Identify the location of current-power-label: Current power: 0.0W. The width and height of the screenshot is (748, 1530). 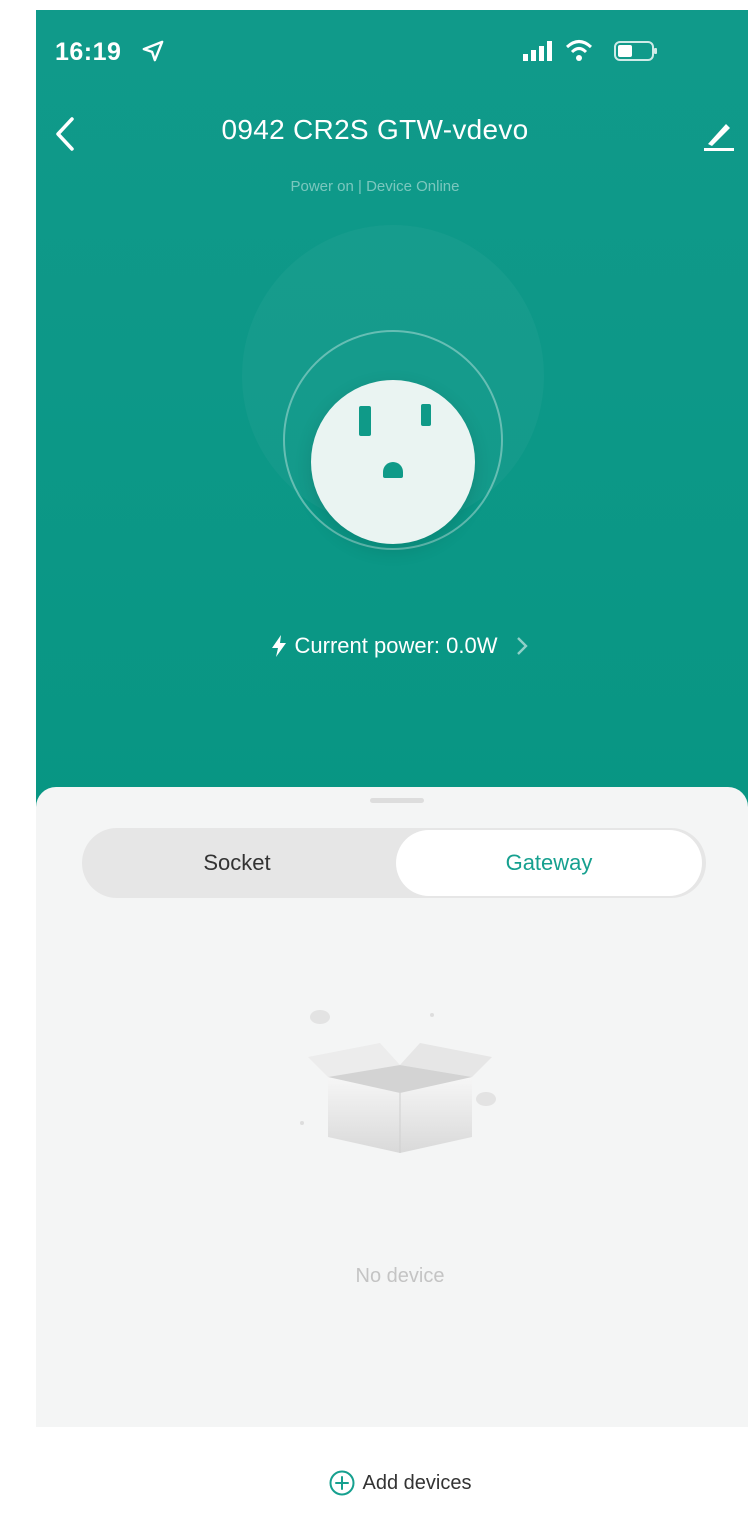
(396, 645).